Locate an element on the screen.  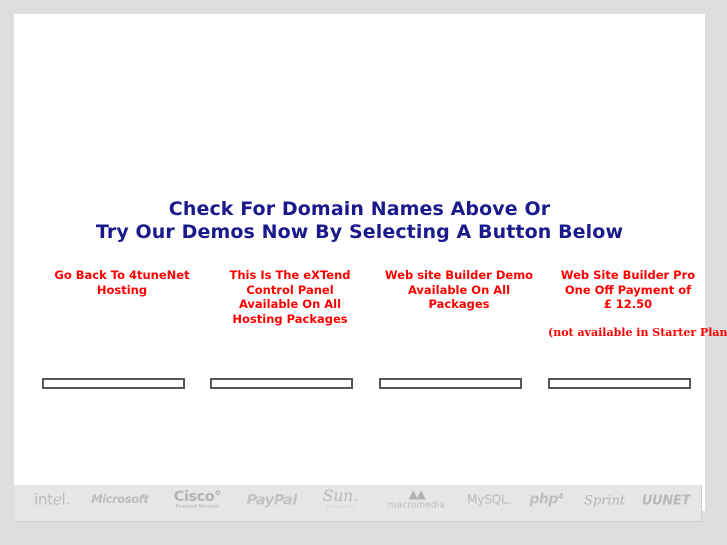
demo-caption: Go Back To 4tuneNet Hosting is located at coordinates (122, 282).